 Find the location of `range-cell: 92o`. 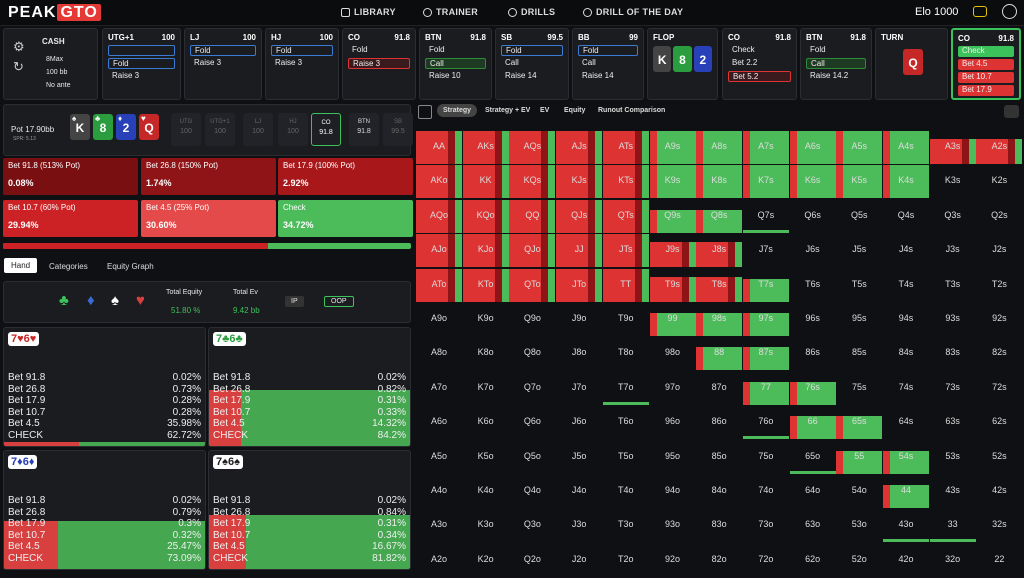

range-cell: 92o is located at coordinates (673, 560).